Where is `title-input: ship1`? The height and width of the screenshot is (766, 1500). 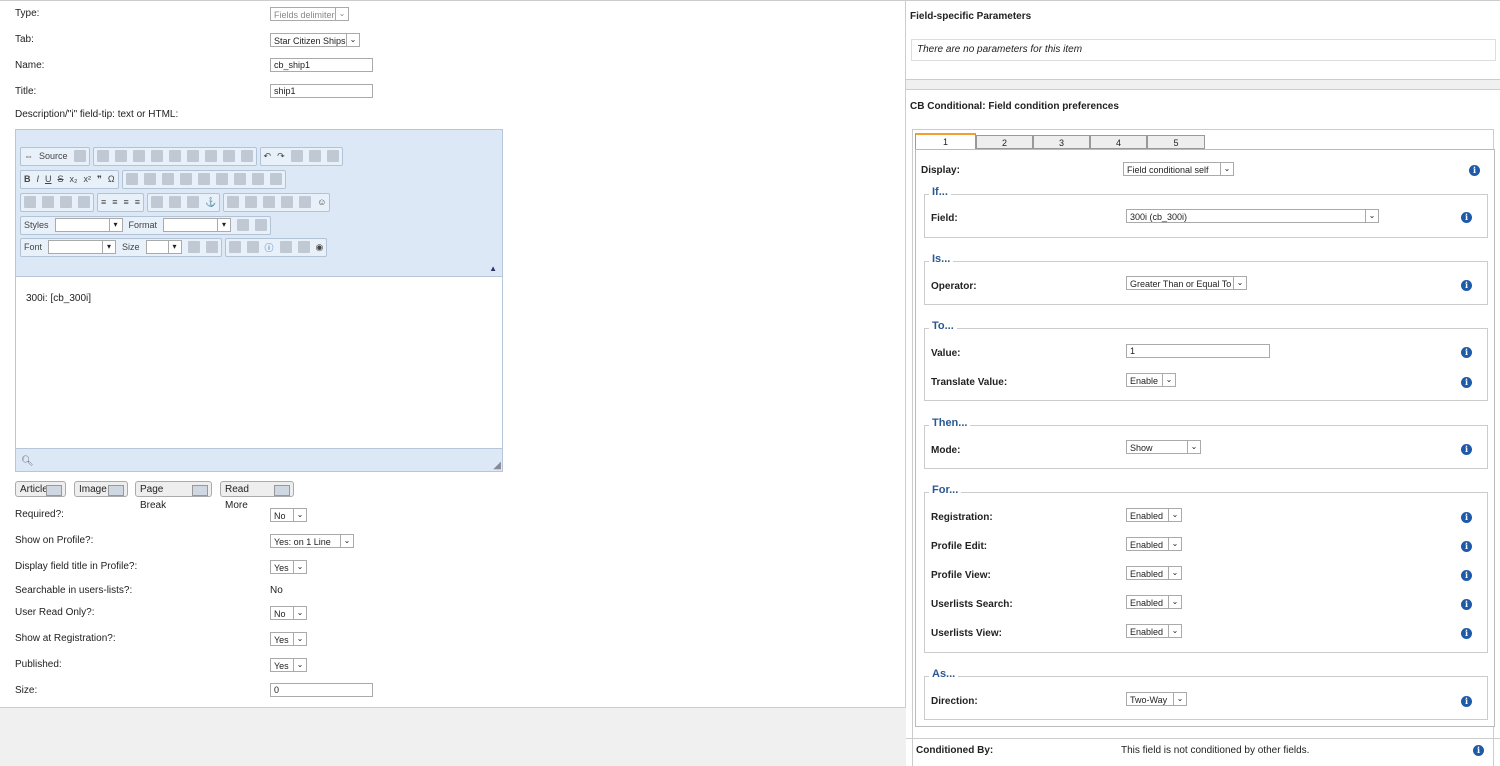 title-input: ship1 is located at coordinates (321, 91).